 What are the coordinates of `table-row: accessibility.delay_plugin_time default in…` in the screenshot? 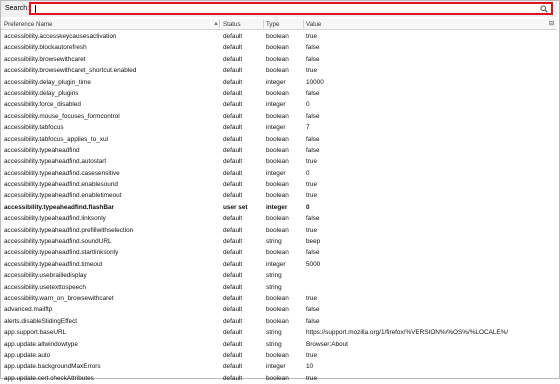 It's located at (279, 82).